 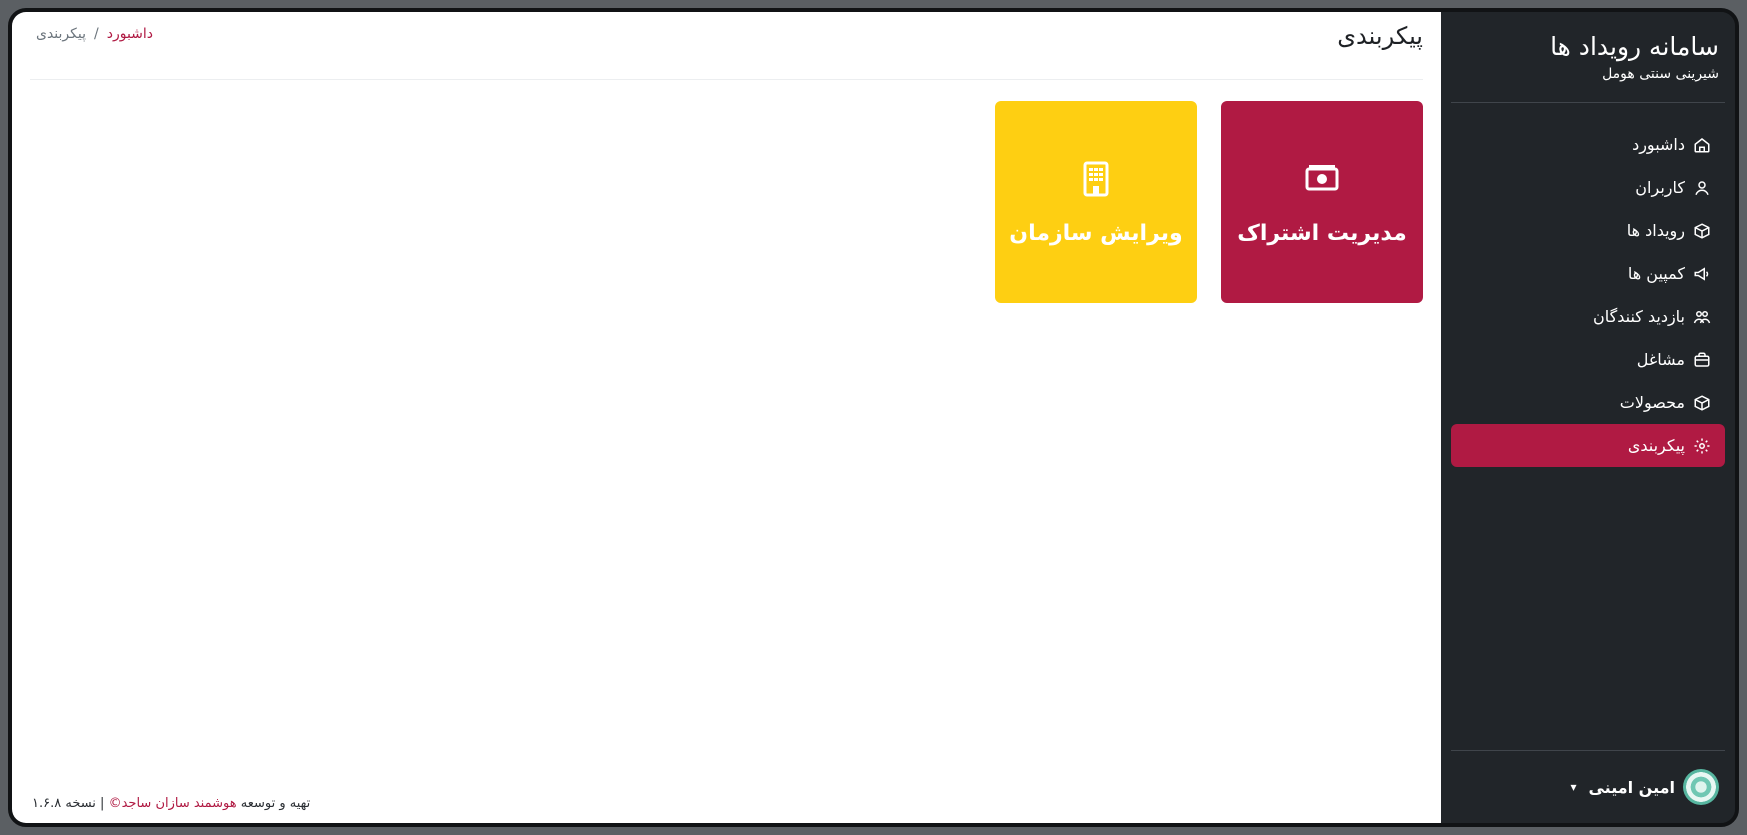 What do you see at coordinates (1655, 230) in the screenshot?
I see `sidebar-item-label: رویداد ها` at bounding box center [1655, 230].